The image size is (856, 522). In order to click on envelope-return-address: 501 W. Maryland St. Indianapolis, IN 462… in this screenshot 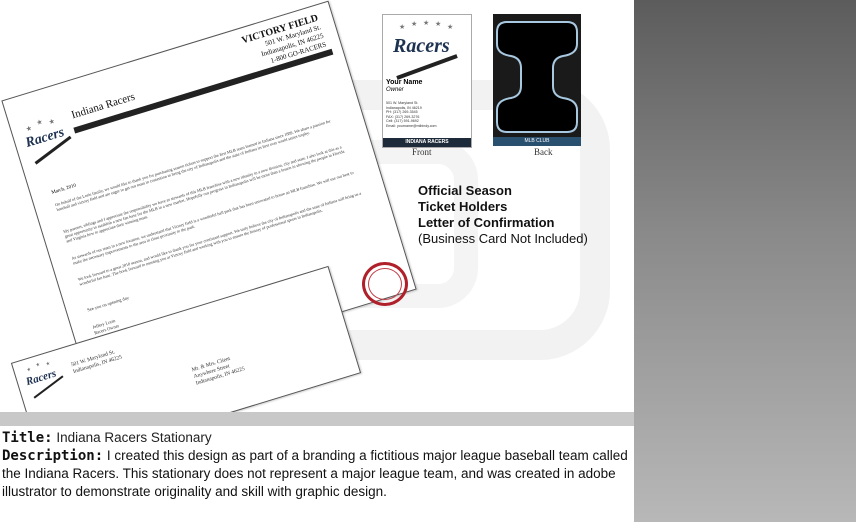, I will do `click(96, 362)`.